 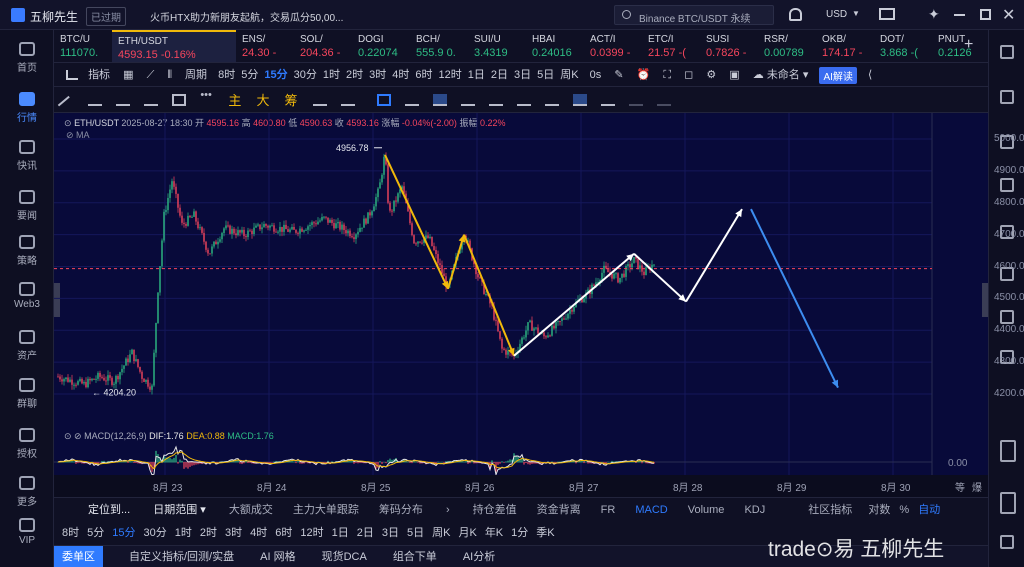 What do you see at coordinates (608, 100) in the screenshot?
I see `trash-icon` at bounding box center [608, 100].